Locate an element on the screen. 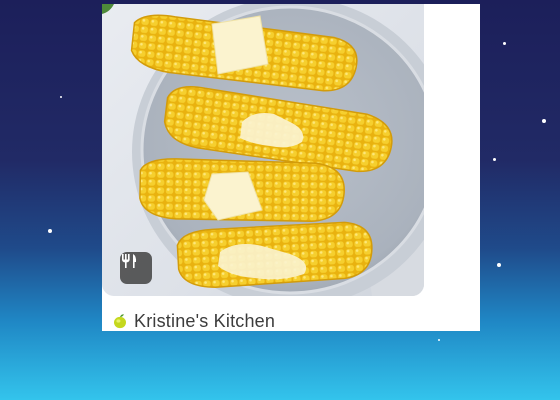 This screenshot has height=400, width=560. utensils-icon is located at coordinates (129, 261).